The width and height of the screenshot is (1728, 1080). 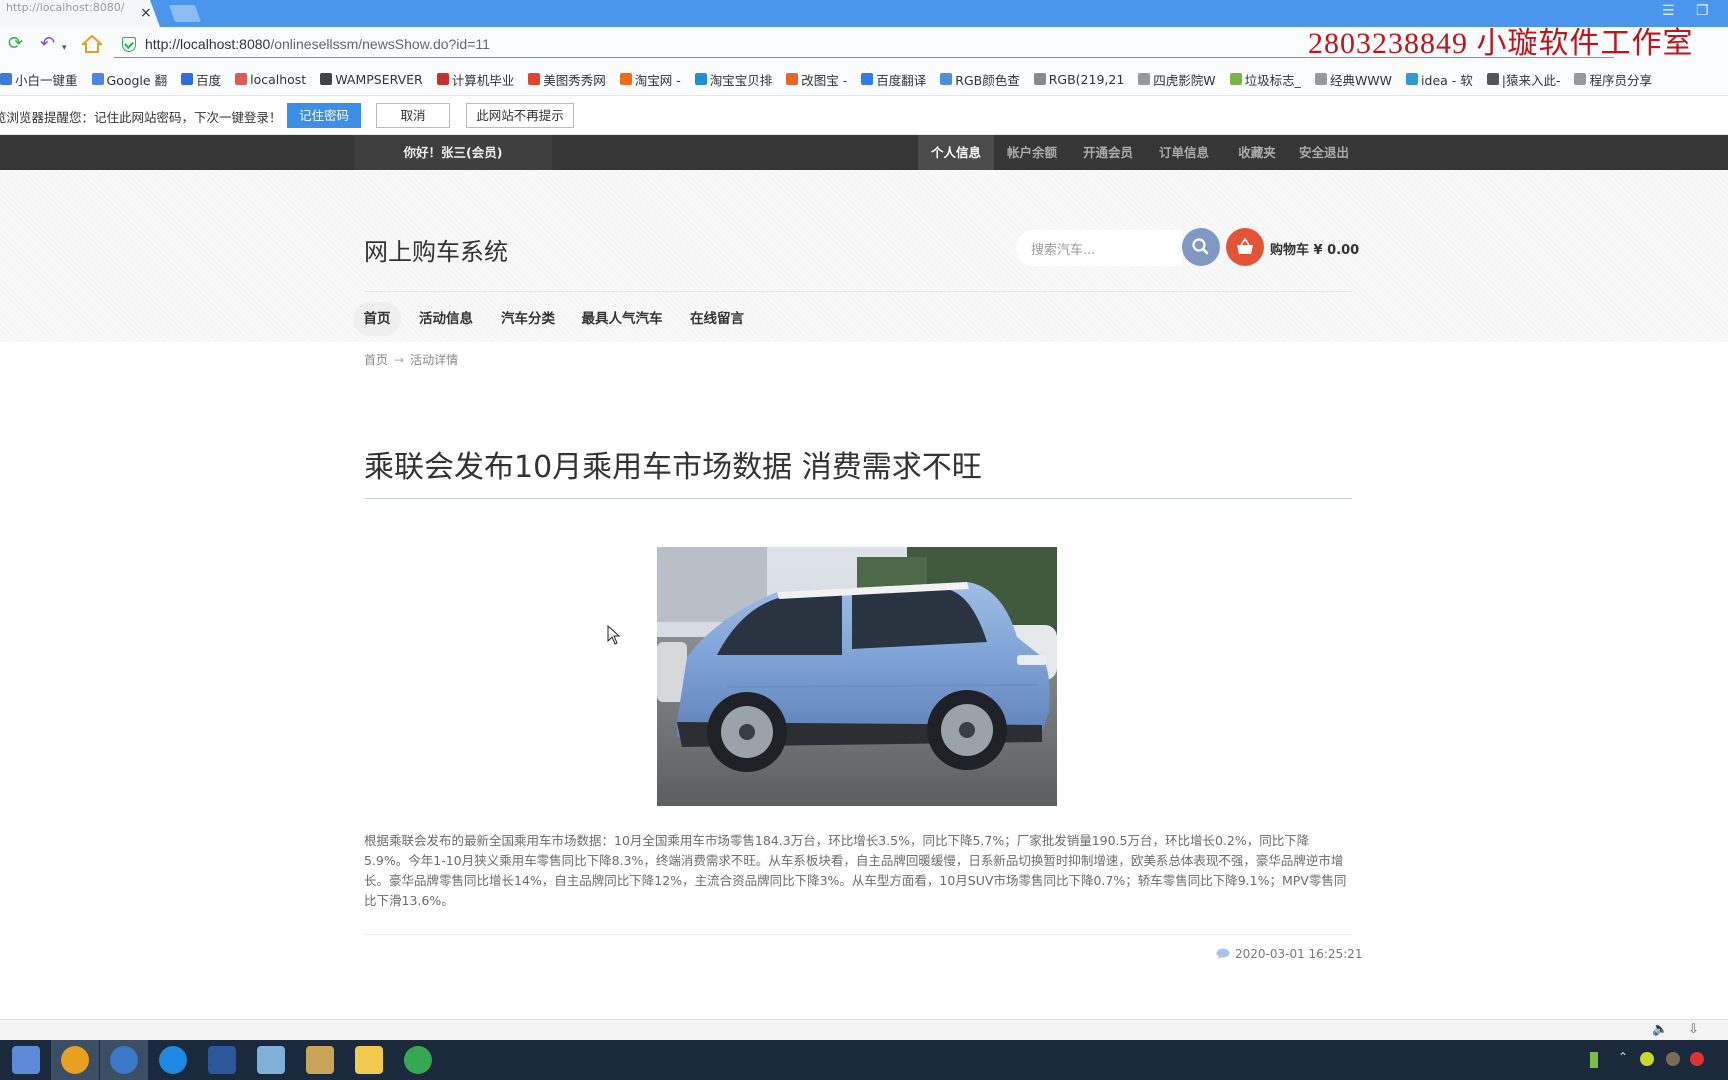 I want to click on topnav-account-balance: 帐户余额, so click(x=1032, y=152).